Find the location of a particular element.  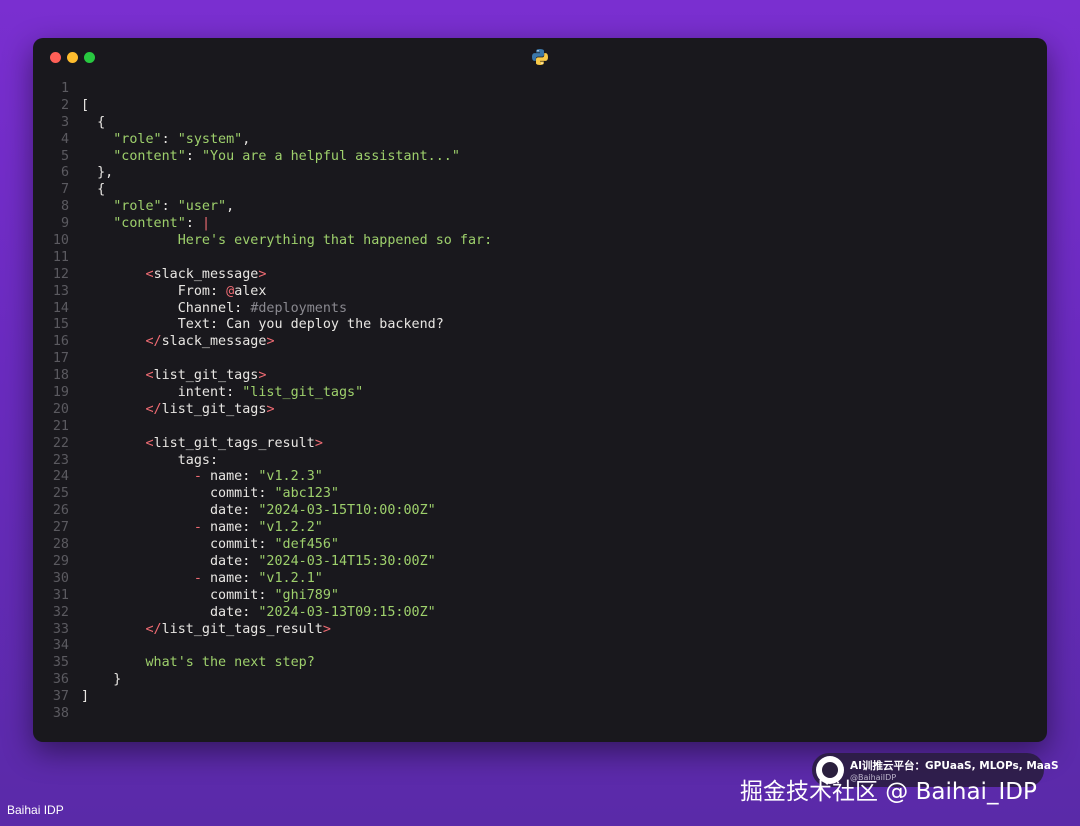

badge-title: AI训推云平台：GPUaaS, MLOPs, MaaS is located at coordinates (954, 766).